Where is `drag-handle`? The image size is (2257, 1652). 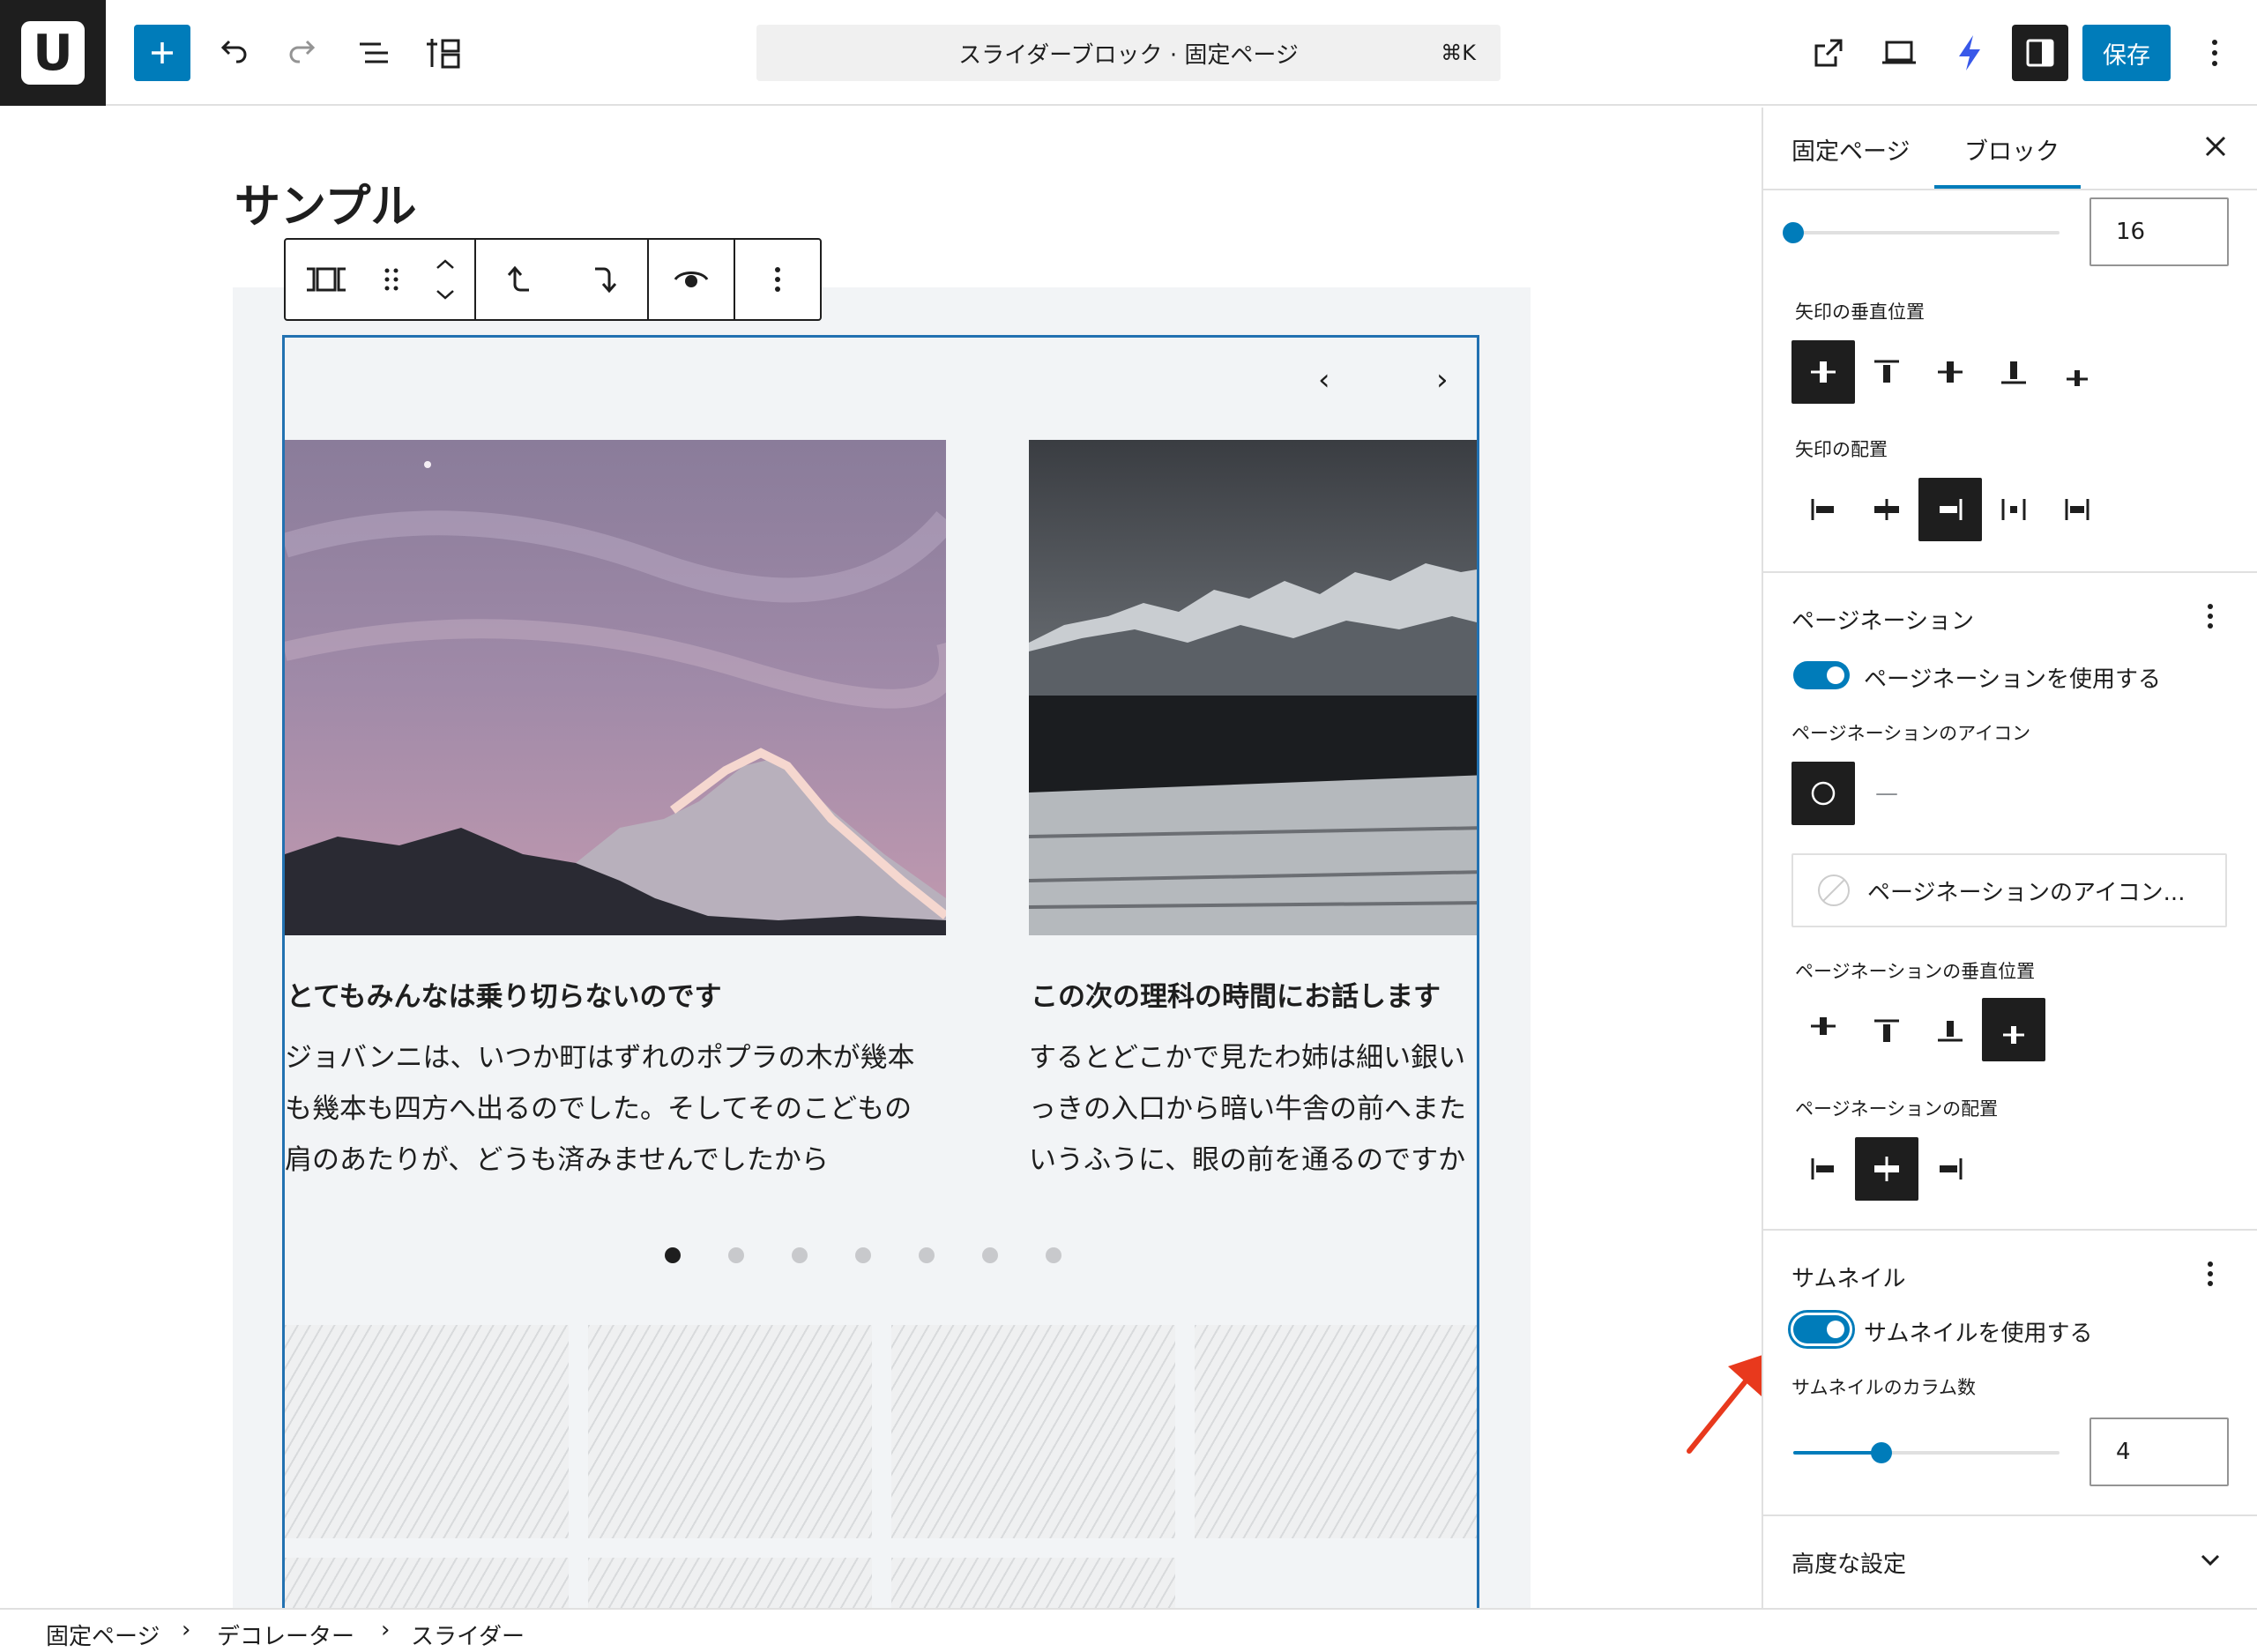 drag-handle is located at coordinates (391, 279).